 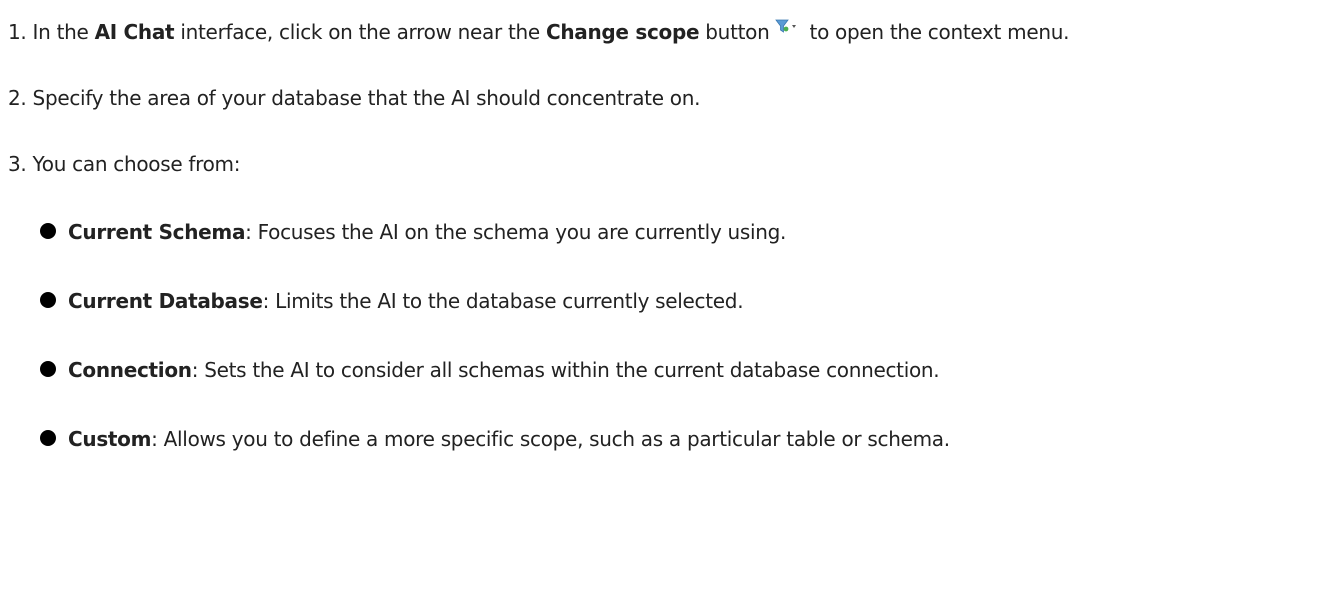 I want to click on option-title: Custom, so click(x=110, y=439).